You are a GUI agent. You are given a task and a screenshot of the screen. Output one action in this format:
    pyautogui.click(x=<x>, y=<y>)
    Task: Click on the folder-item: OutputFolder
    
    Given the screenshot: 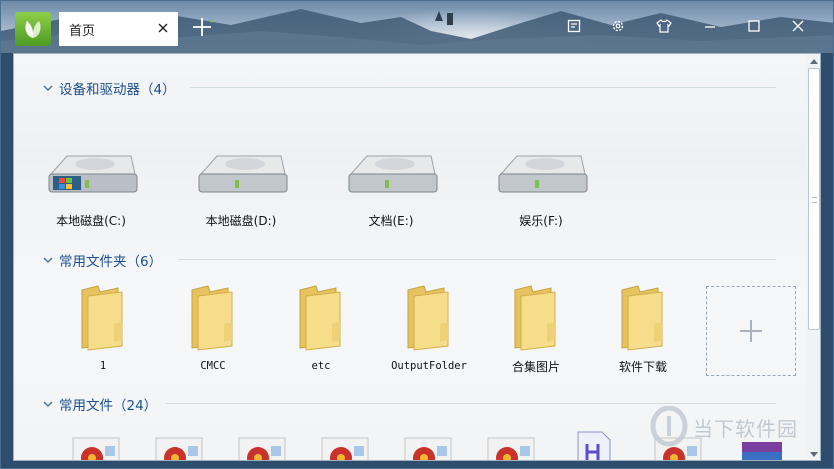 What is the action you would take?
    pyautogui.click(x=429, y=330)
    